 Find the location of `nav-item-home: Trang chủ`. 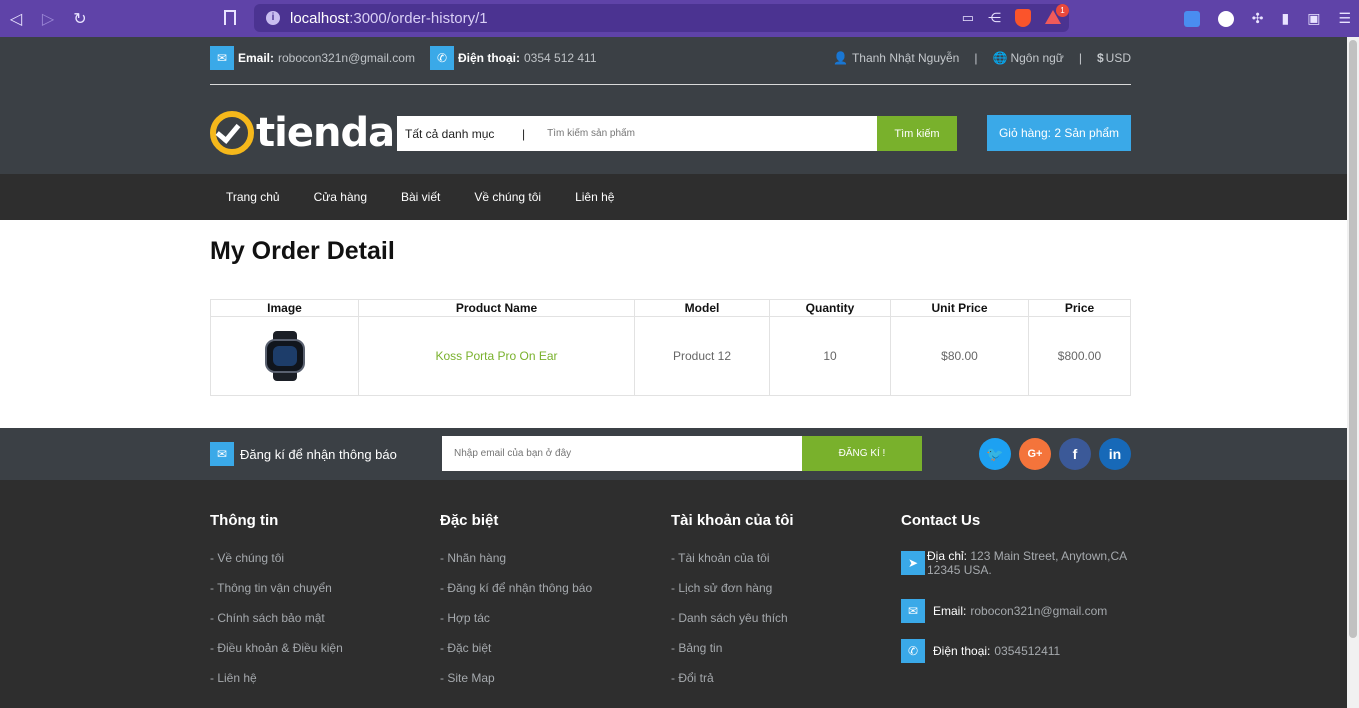

nav-item-home: Trang chủ is located at coordinates (254, 197).